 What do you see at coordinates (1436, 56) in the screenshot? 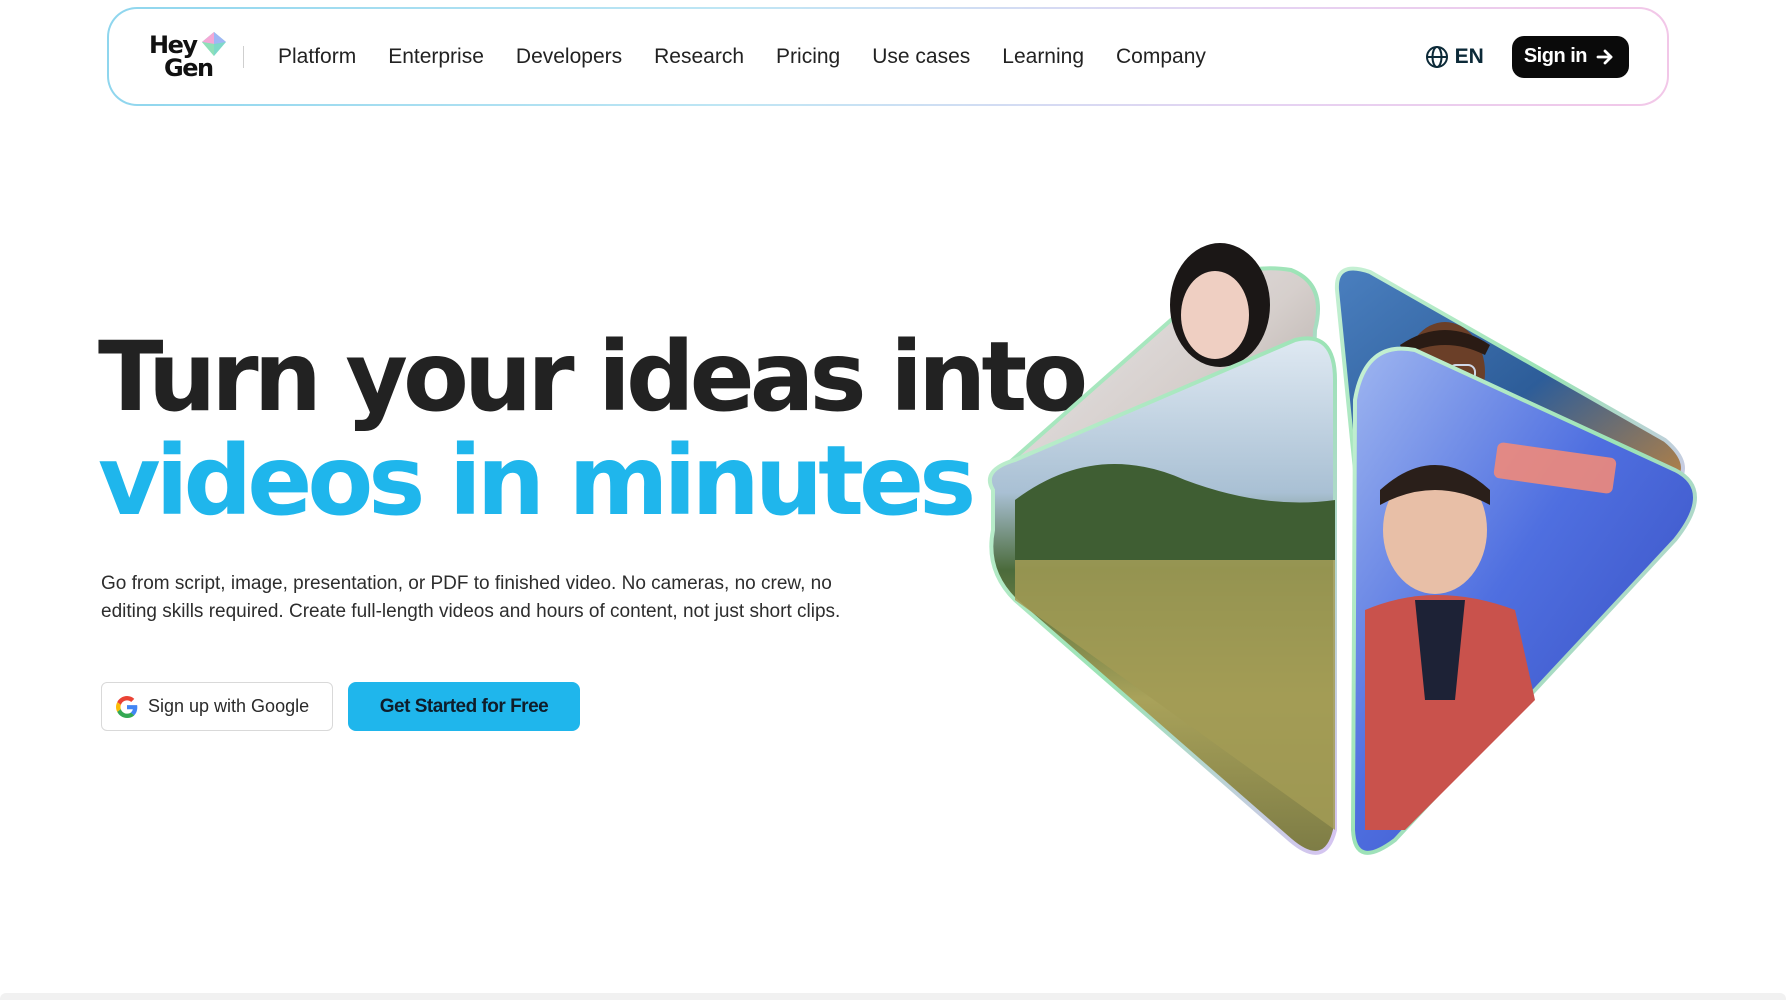
I see `globe-icon` at bounding box center [1436, 56].